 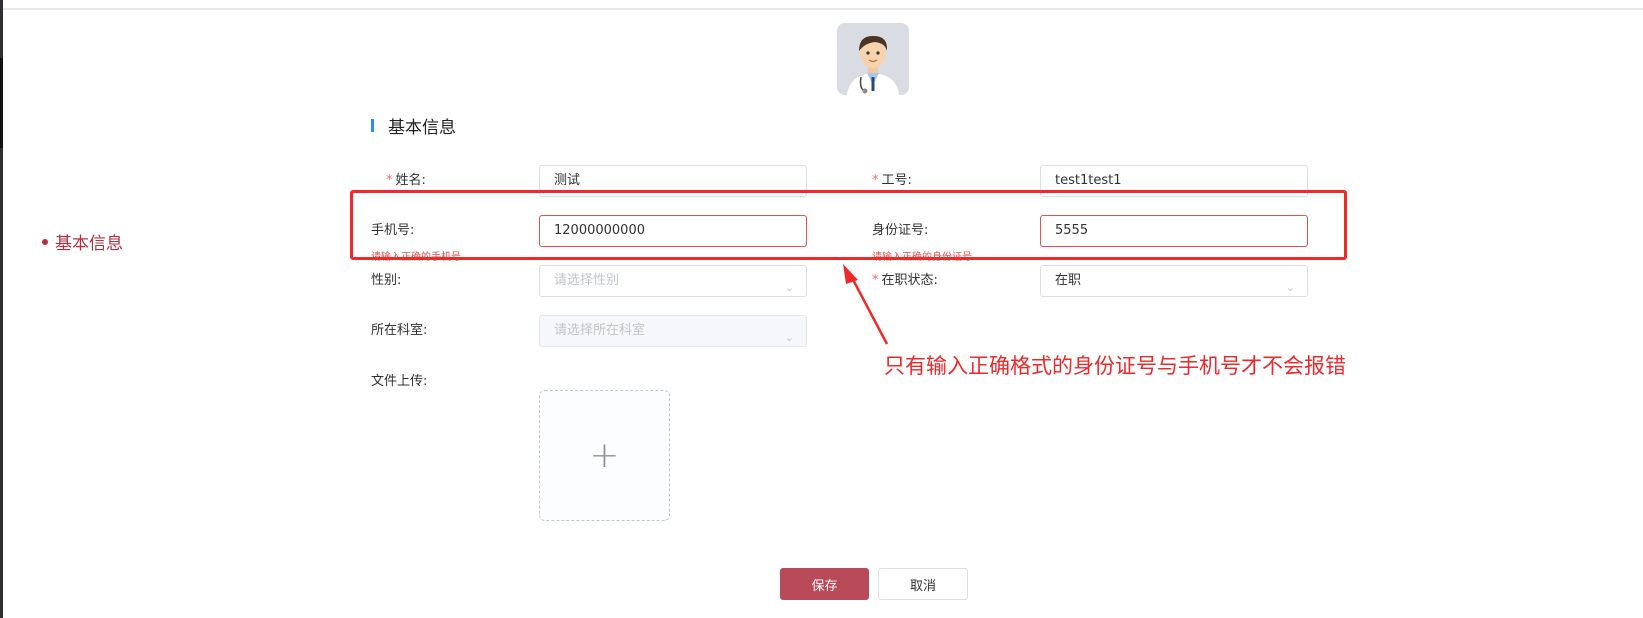 What do you see at coordinates (1115, 366) in the screenshot?
I see `annotation-text: 只有输入正确格式的身份证号与手机号才不会报错` at bounding box center [1115, 366].